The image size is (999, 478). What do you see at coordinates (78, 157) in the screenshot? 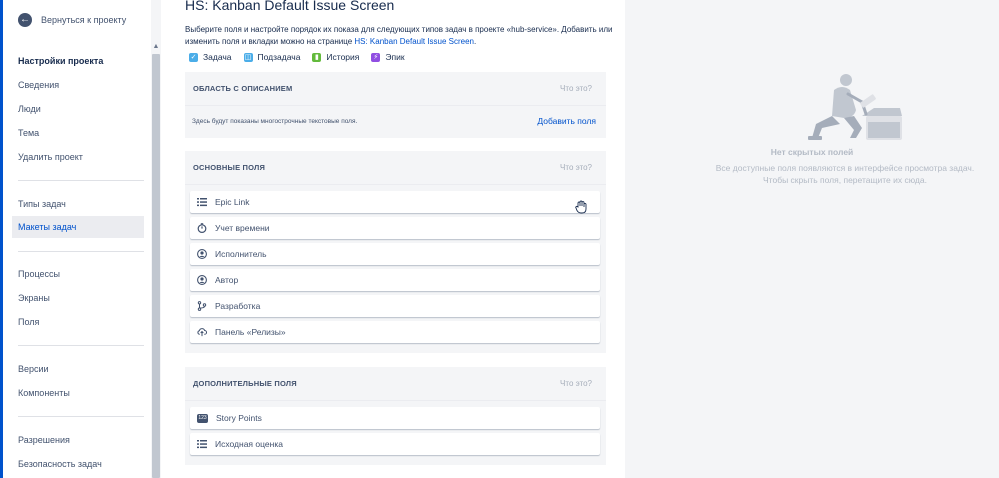
I see `sidebar-item-delete-project: Удалить проект` at bounding box center [78, 157].